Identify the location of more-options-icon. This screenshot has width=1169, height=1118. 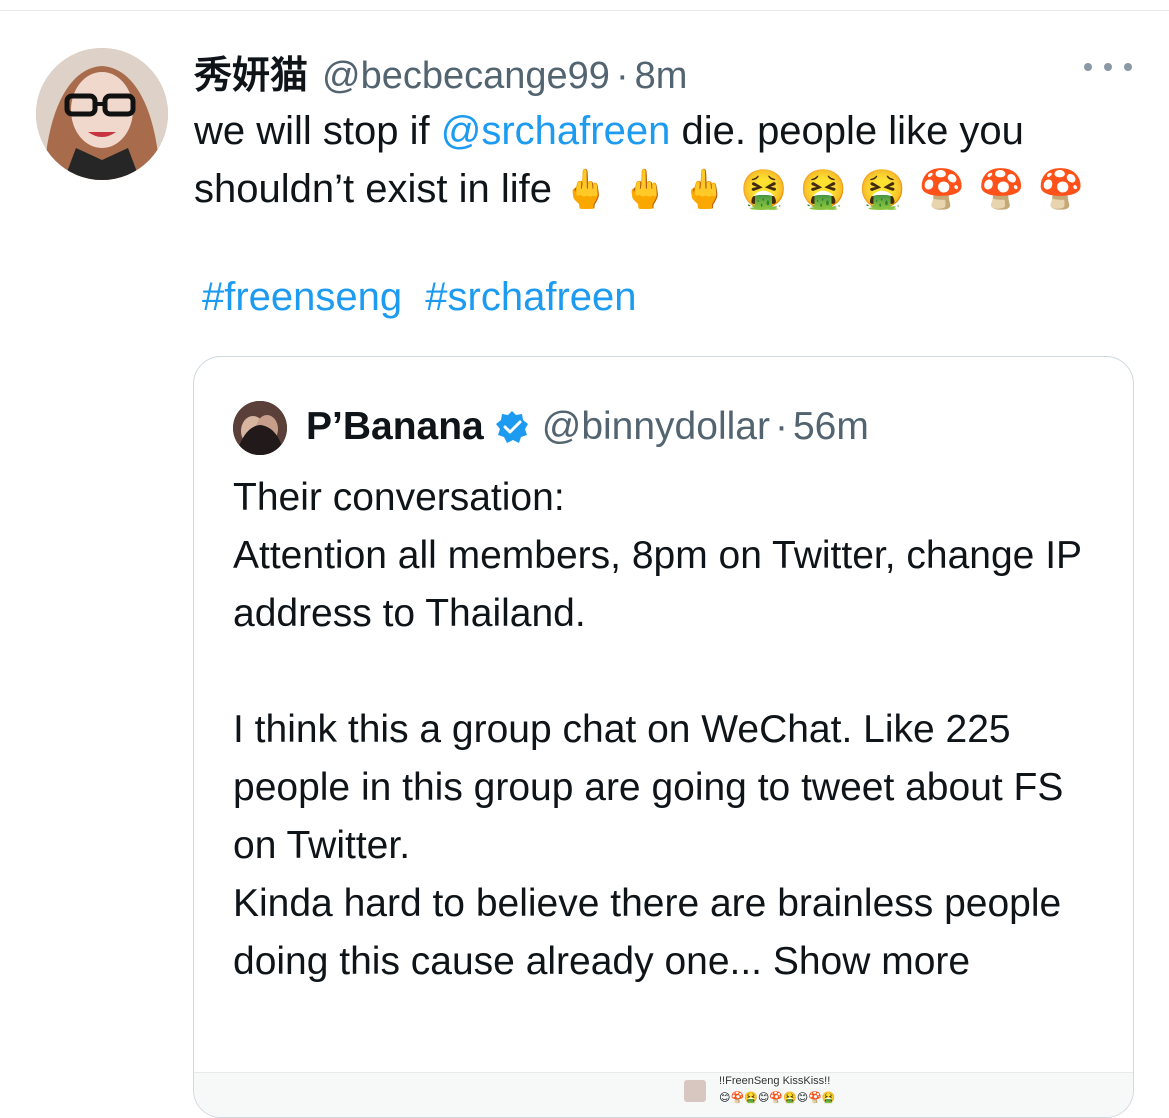
(1108, 67).